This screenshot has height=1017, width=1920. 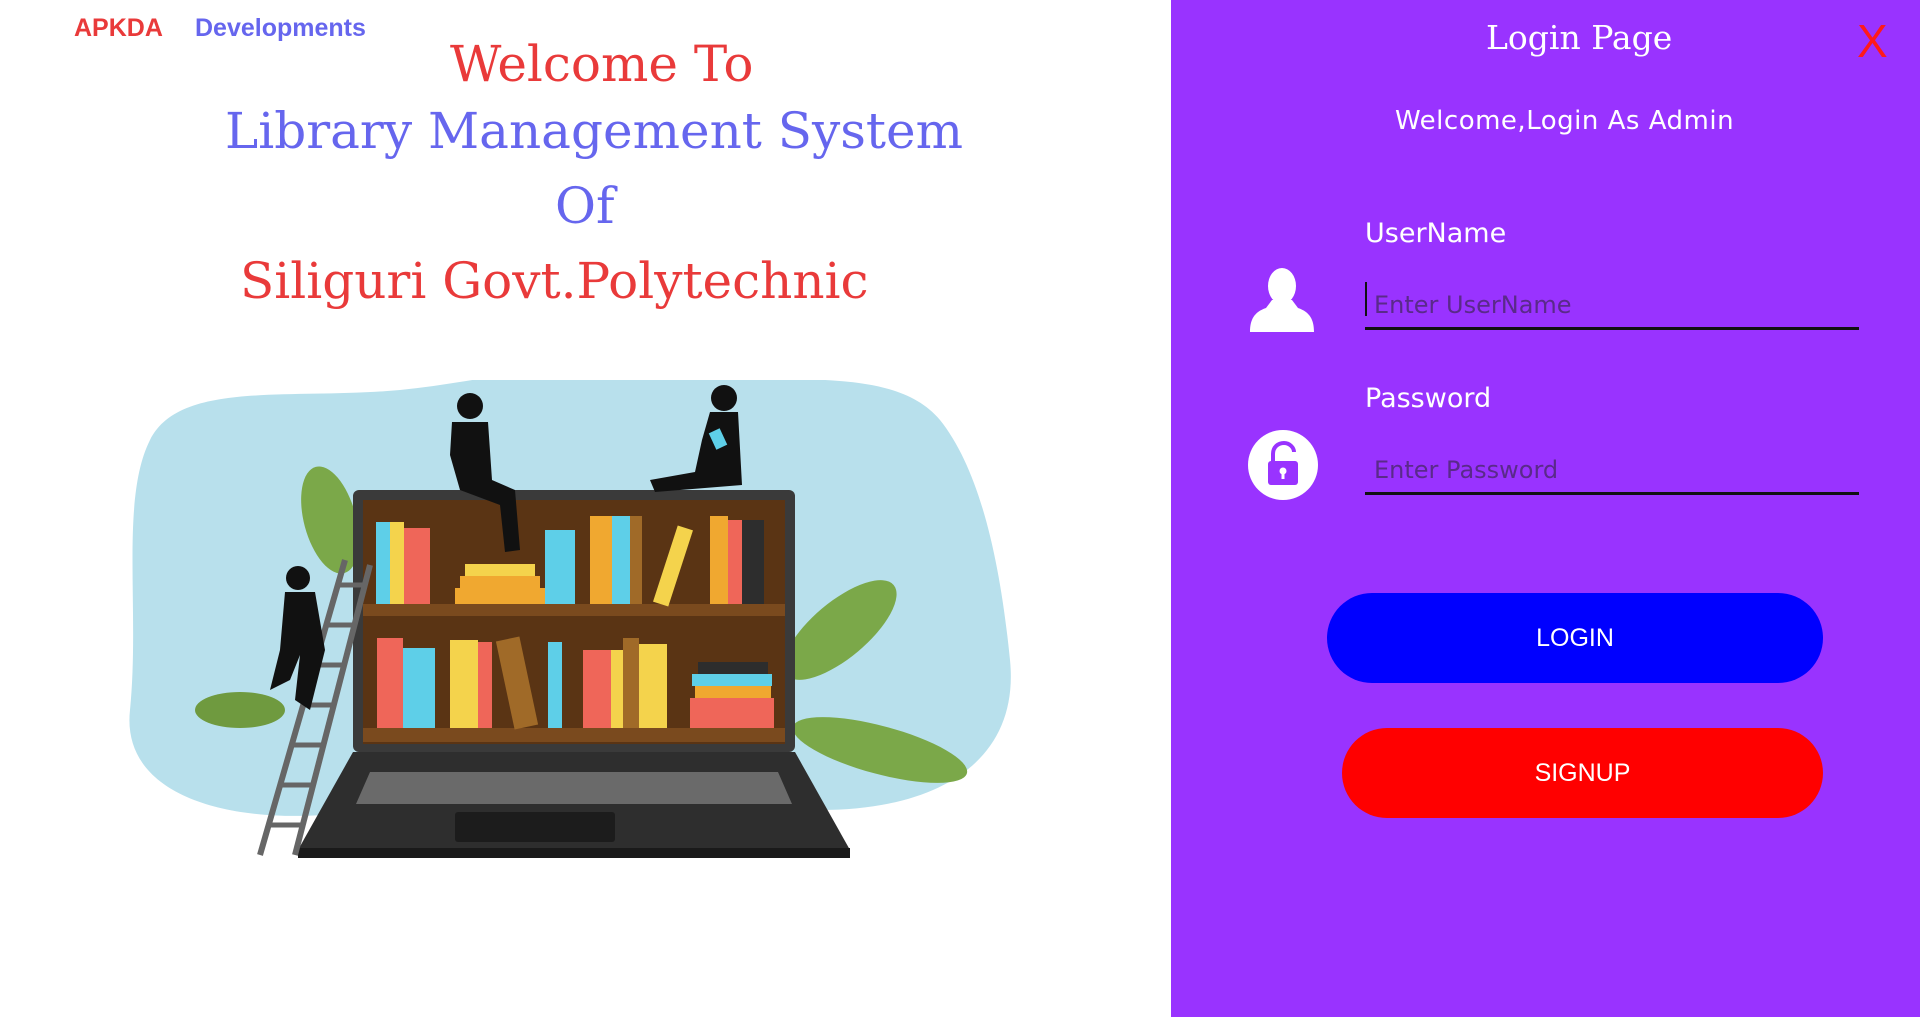 I want to click on password-label: Password, so click(x=1428, y=398).